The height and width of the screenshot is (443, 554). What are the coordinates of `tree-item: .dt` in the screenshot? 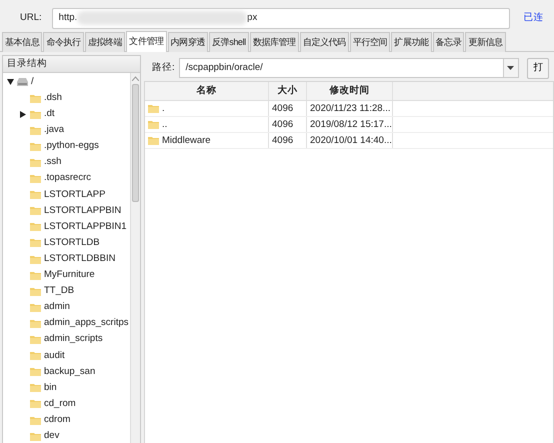 It's located at (49, 114).